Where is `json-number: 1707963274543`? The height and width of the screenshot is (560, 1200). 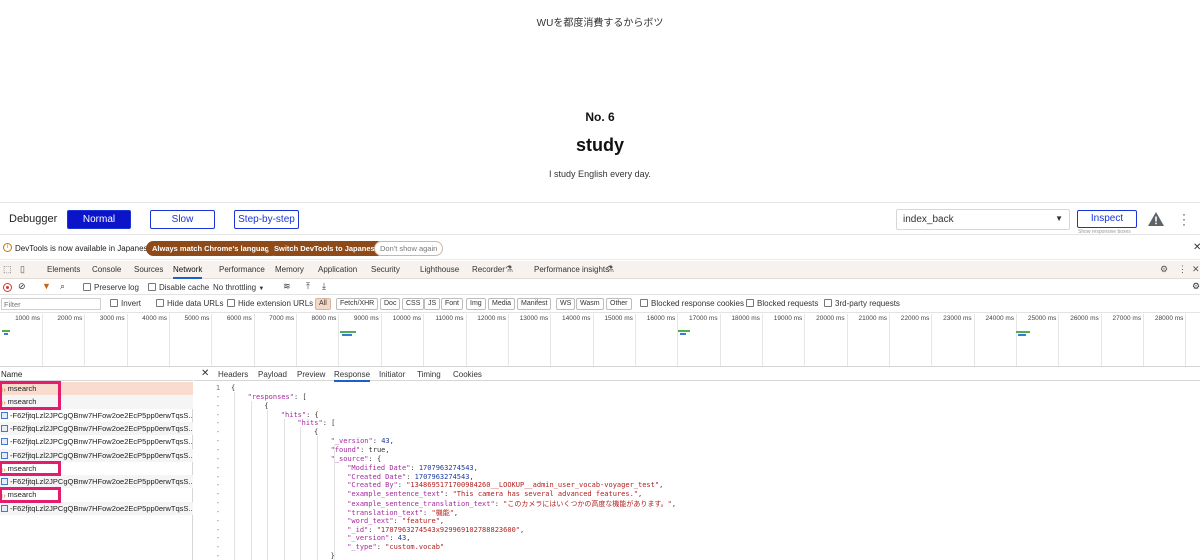 json-number: 1707963274543 is located at coordinates (442, 476).